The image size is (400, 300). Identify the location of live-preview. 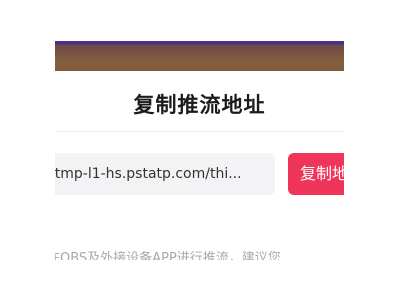
(199, 56).